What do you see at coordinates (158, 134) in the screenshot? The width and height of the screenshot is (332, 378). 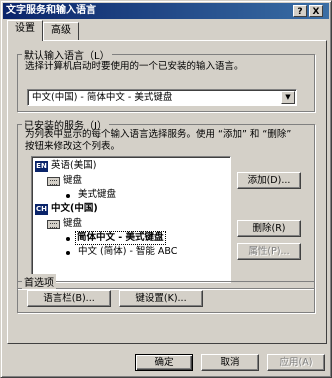 I see `installed-services-description-1: 为列表中显示的每个输入语言选择服务。使用 “添加” 和 “删除”` at bounding box center [158, 134].